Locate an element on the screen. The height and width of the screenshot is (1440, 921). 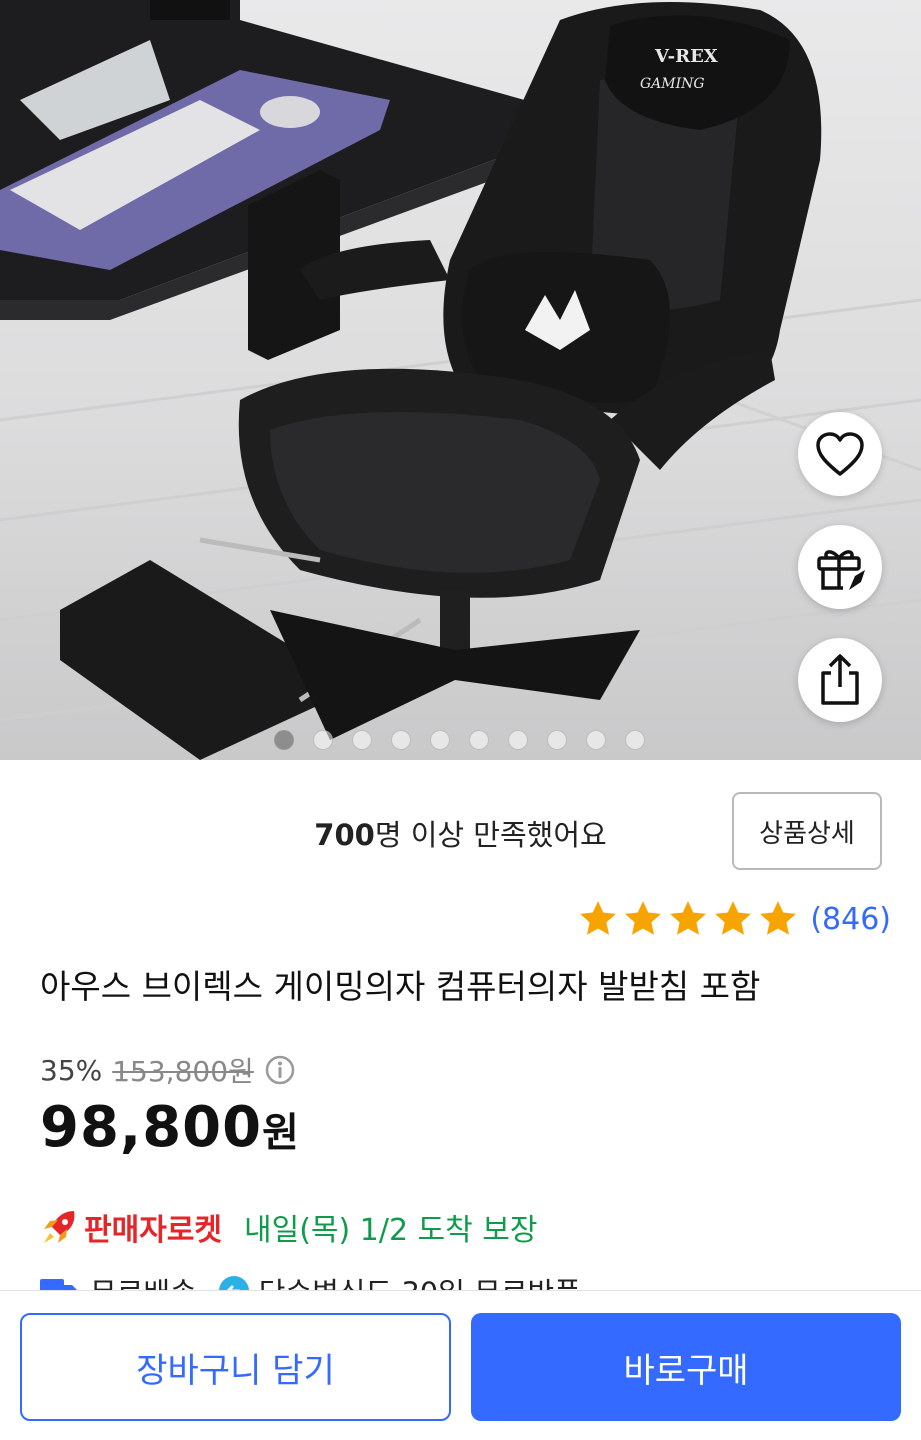
wishlist-button is located at coordinates (840, 454).